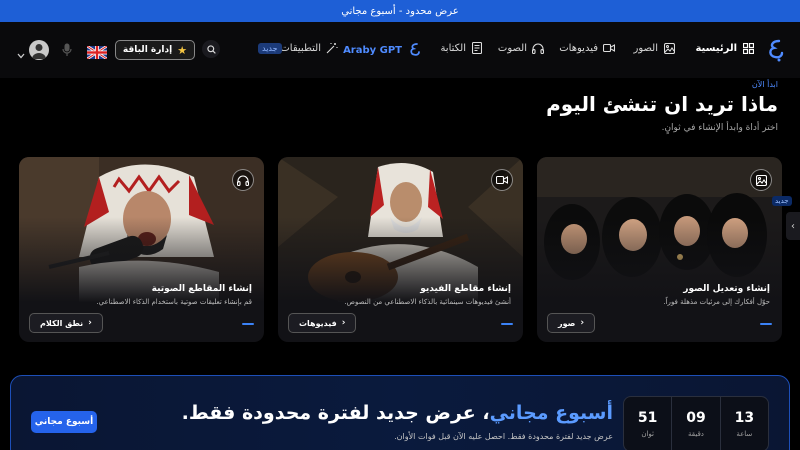  What do you see at coordinates (201, 289) in the screenshot?
I see `card-title: إنشاء المقاطع الصوتية` at bounding box center [201, 289].